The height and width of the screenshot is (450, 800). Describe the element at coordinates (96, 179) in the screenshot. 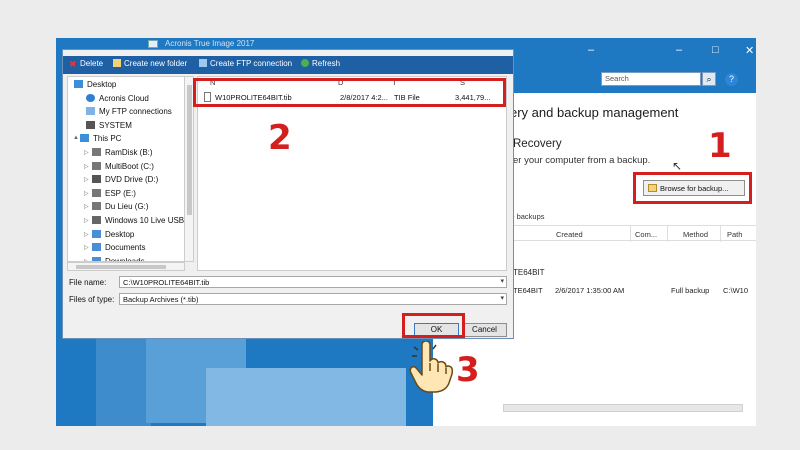

I see `dvd-icon` at that location.